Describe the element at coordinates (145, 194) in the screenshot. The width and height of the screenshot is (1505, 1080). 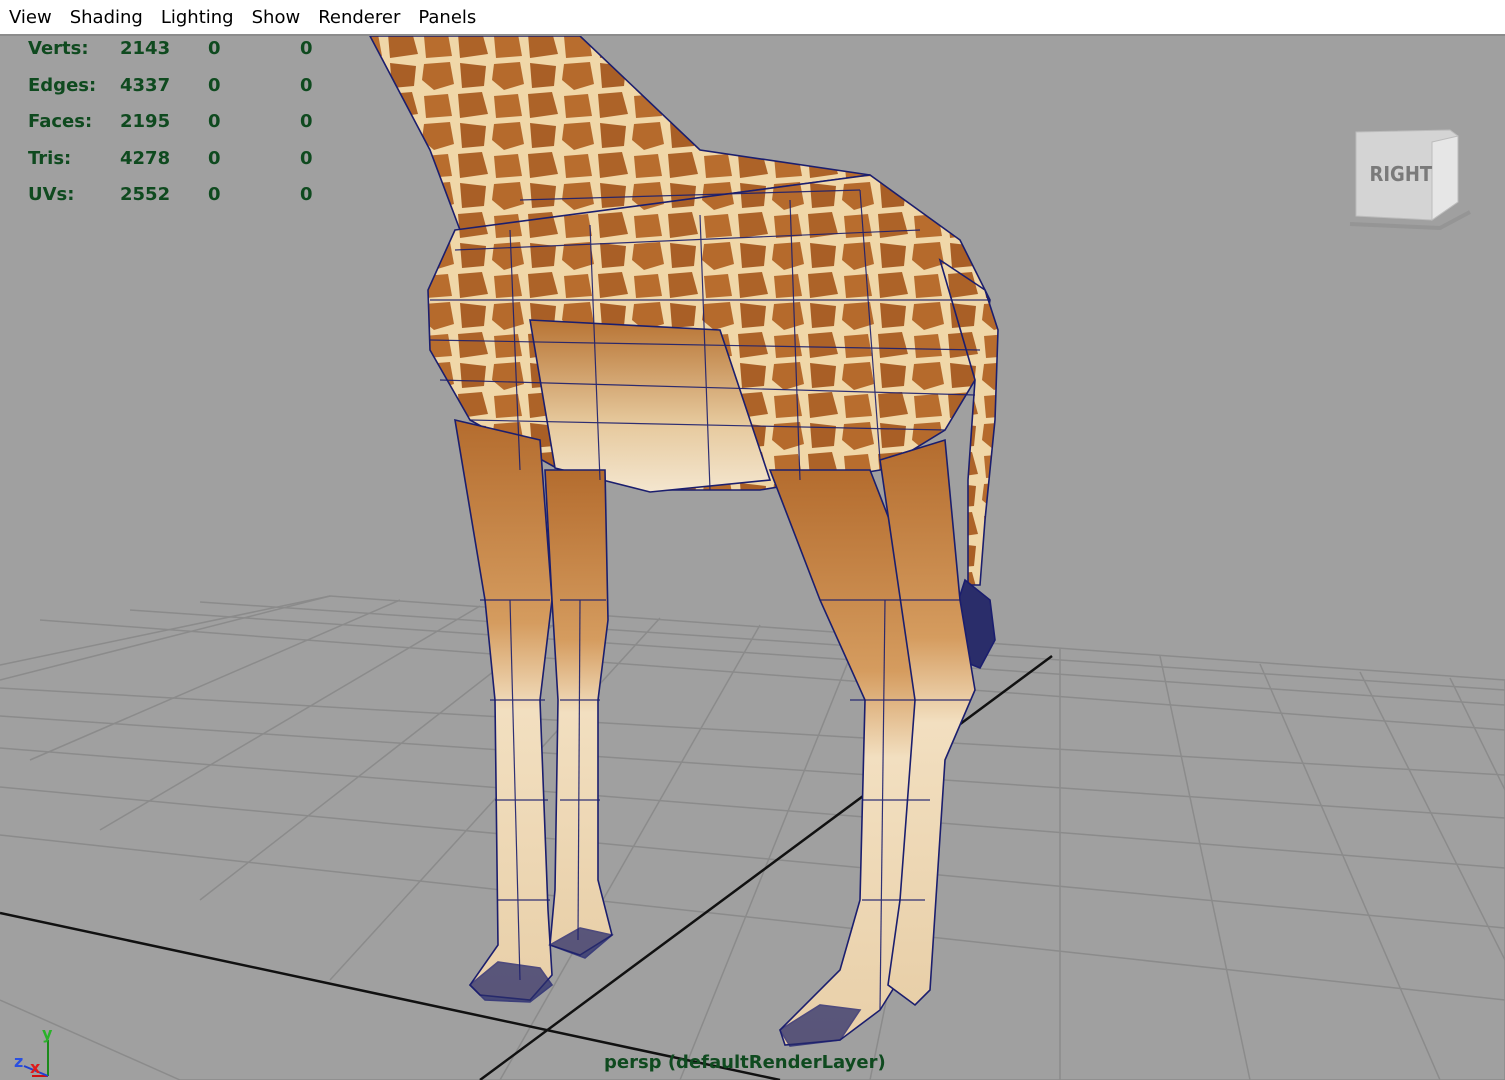
I see `hud-value: 2552` at that location.